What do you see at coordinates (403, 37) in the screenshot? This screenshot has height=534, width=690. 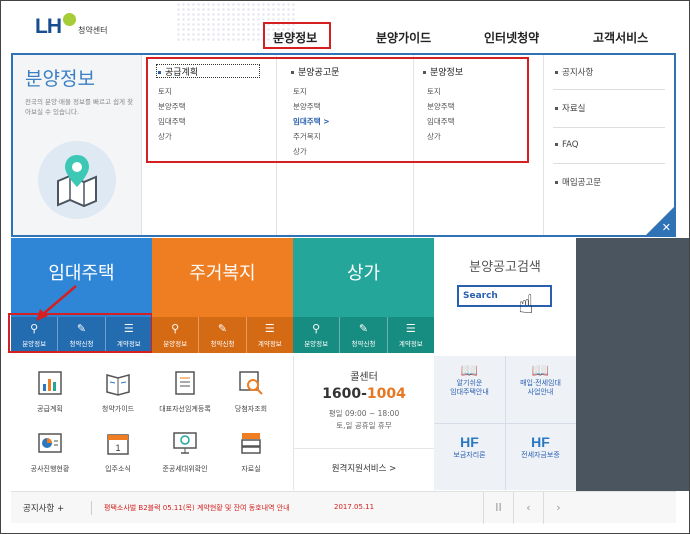 I see `nav-sale-guide: 분양가이드` at bounding box center [403, 37].